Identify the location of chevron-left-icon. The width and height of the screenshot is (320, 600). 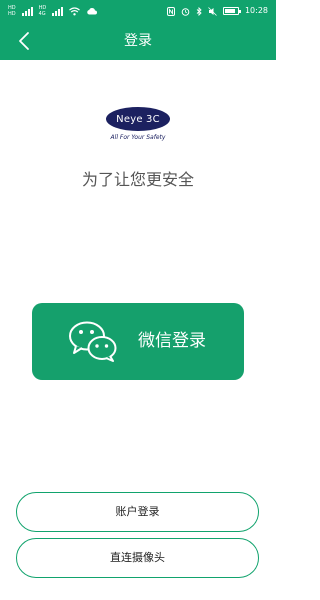
(24, 41).